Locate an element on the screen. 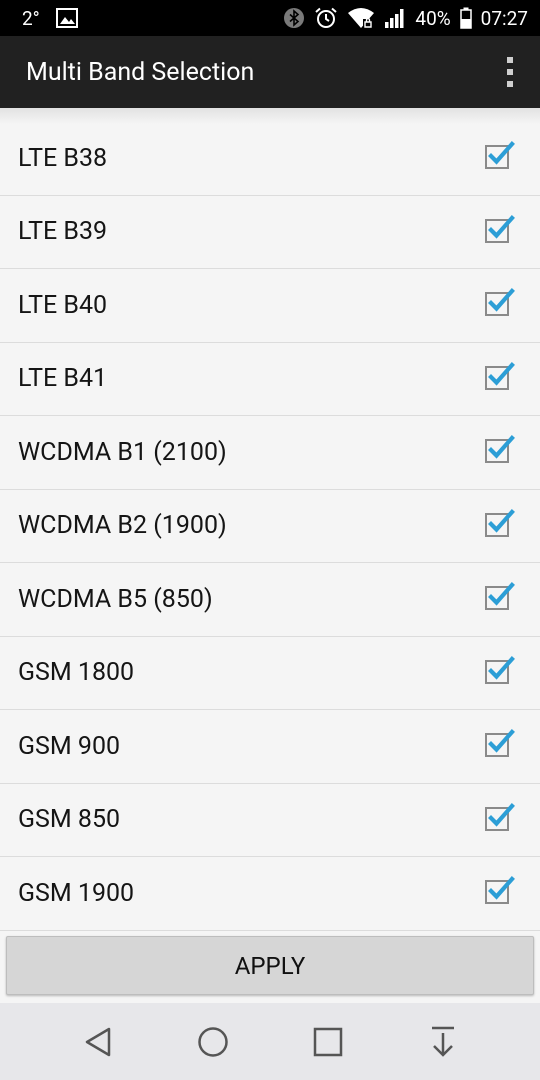 Image resolution: width=540 pixels, height=1080 pixels. band-label: LTE B40 is located at coordinates (63, 305).